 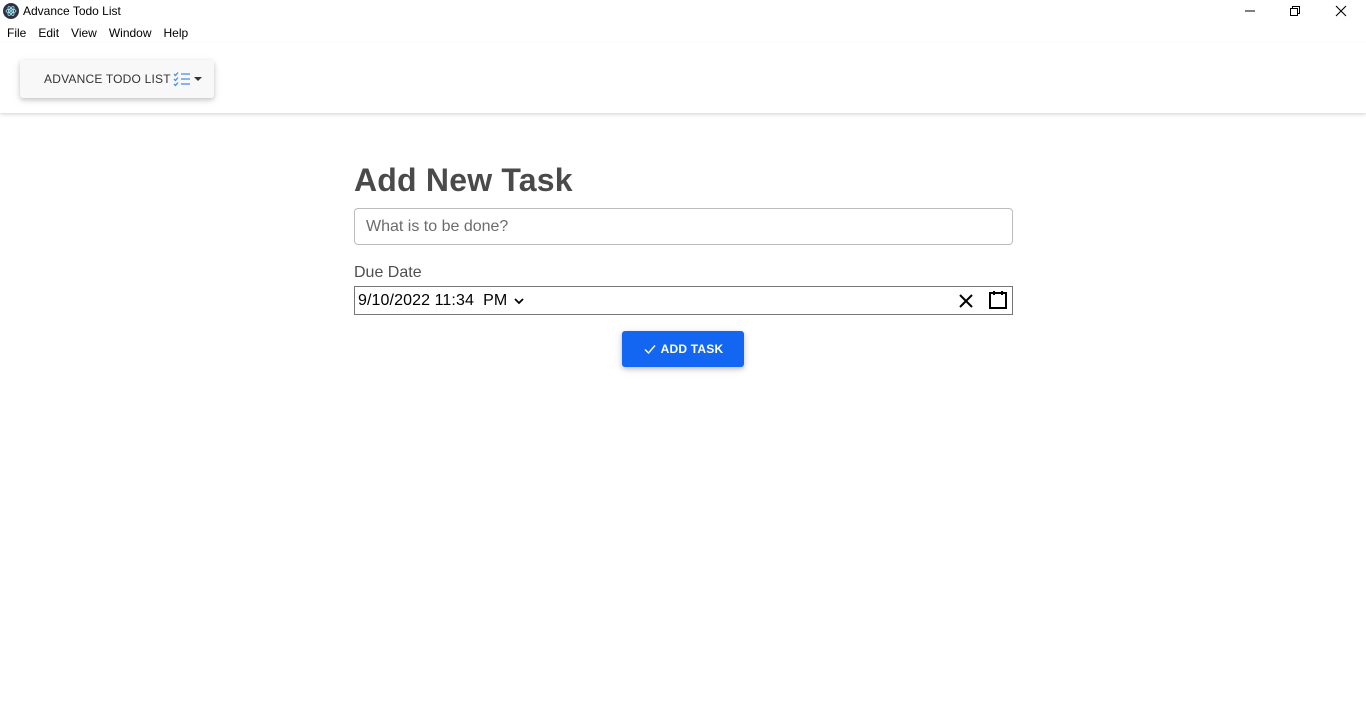 What do you see at coordinates (16, 33) in the screenshot?
I see `menu-file: File` at bounding box center [16, 33].